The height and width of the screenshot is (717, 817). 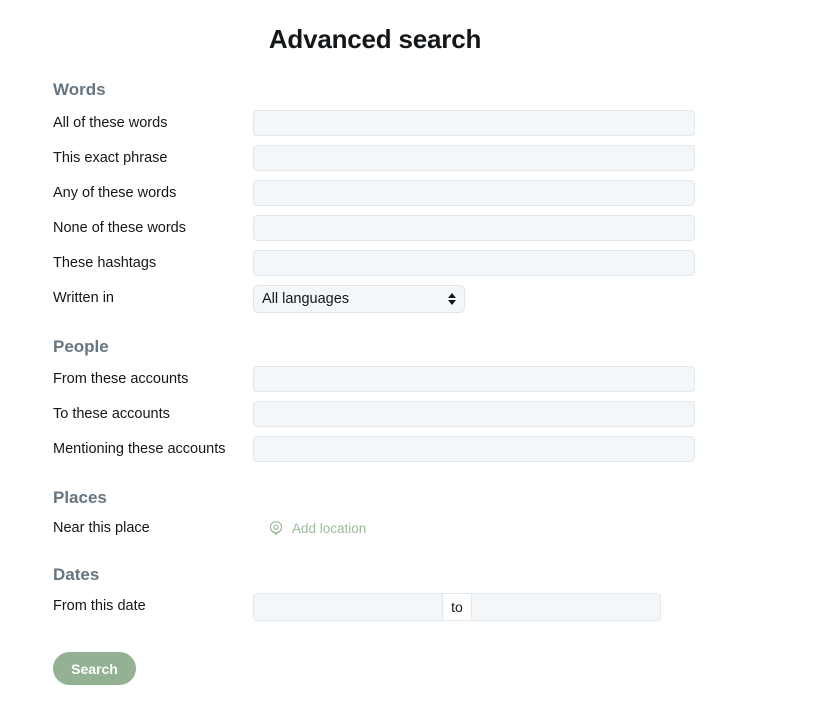 What do you see at coordinates (474, 228) in the screenshot?
I see `none-of-these-words-input` at bounding box center [474, 228].